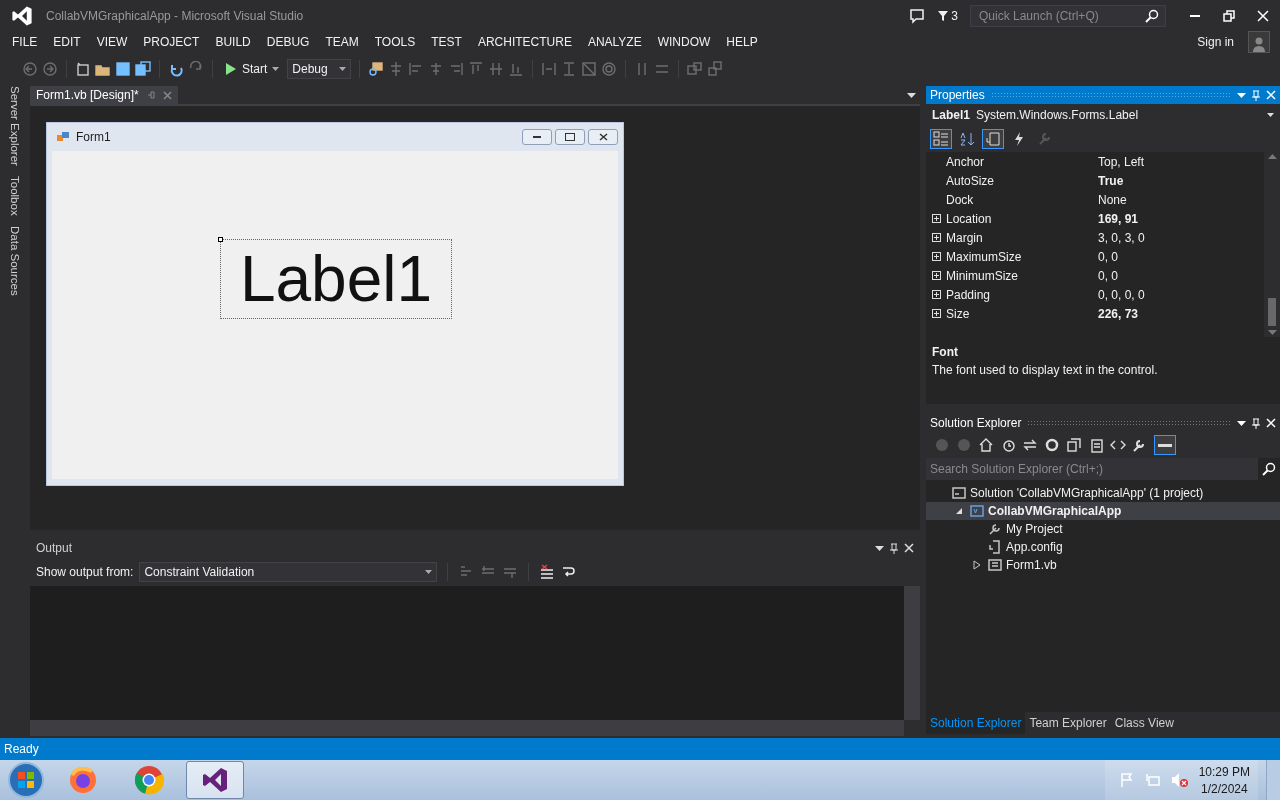  Describe the element at coordinates (496, 69) in the screenshot. I see `align-middle-icon` at that location.